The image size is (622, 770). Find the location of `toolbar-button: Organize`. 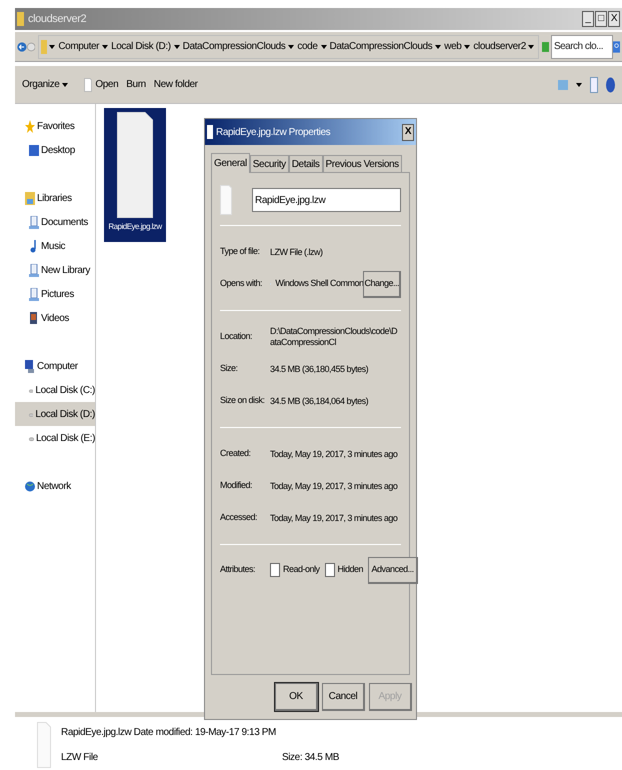

toolbar-button: Organize is located at coordinates (45, 84).